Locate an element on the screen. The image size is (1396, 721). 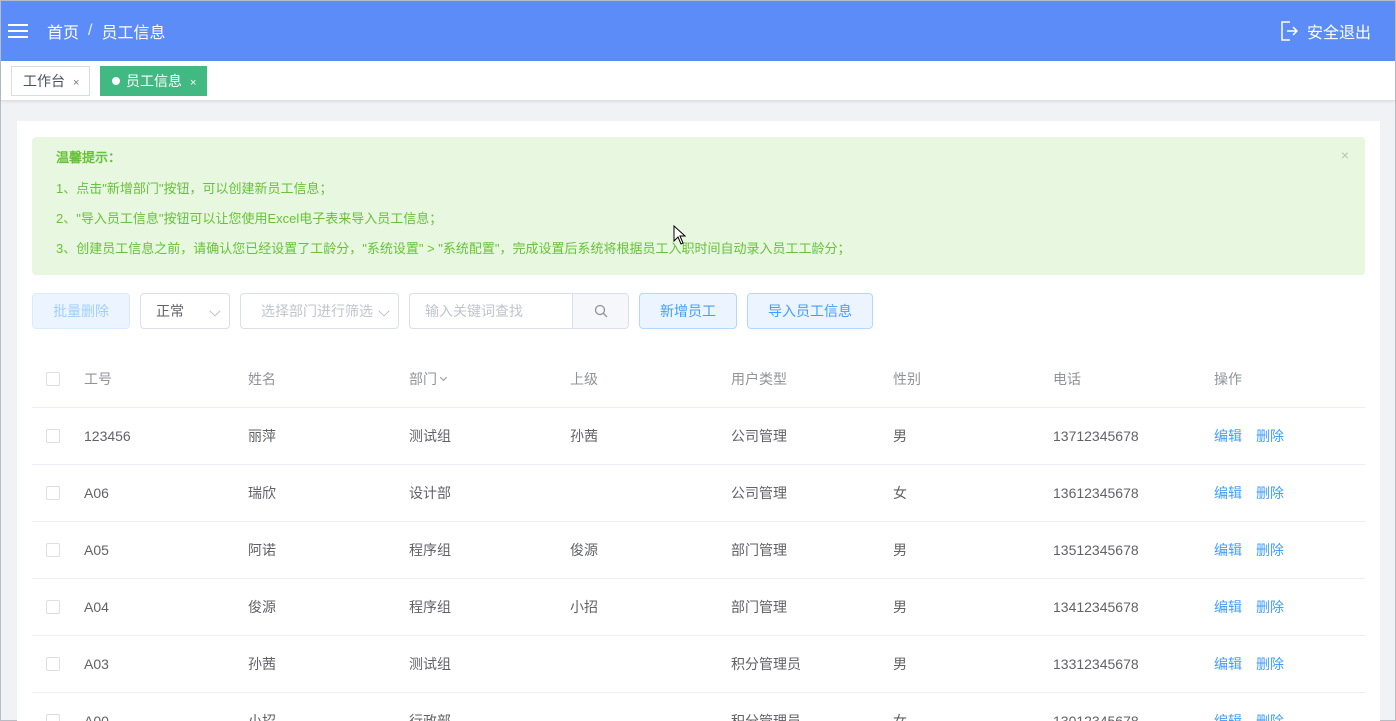
cell-name: 俊源 is located at coordinates (262, 607).